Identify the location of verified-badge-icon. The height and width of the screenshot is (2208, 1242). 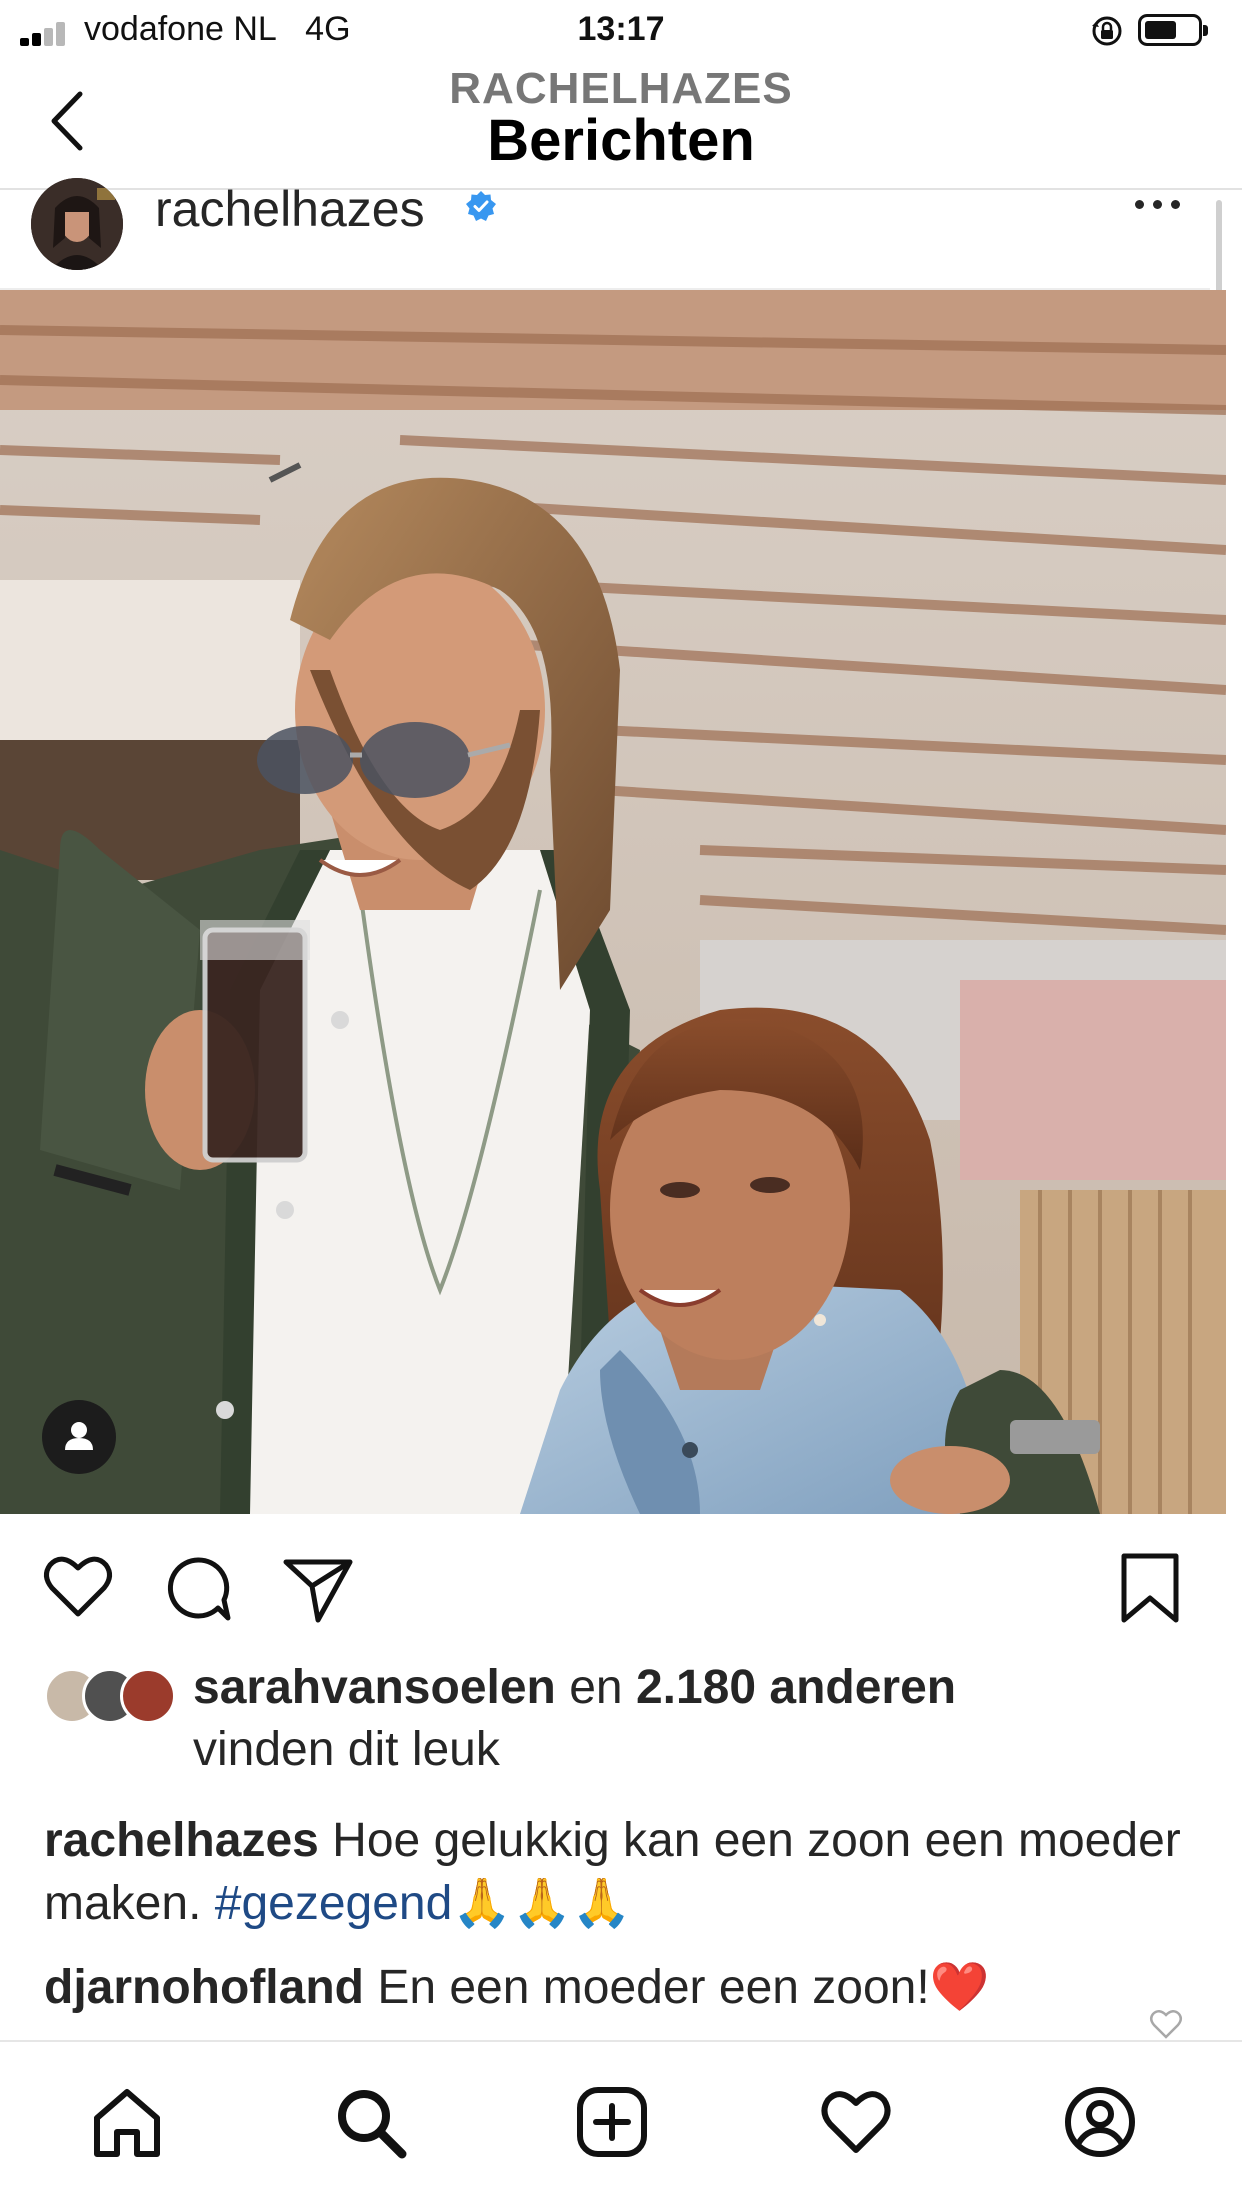
(481, 206).